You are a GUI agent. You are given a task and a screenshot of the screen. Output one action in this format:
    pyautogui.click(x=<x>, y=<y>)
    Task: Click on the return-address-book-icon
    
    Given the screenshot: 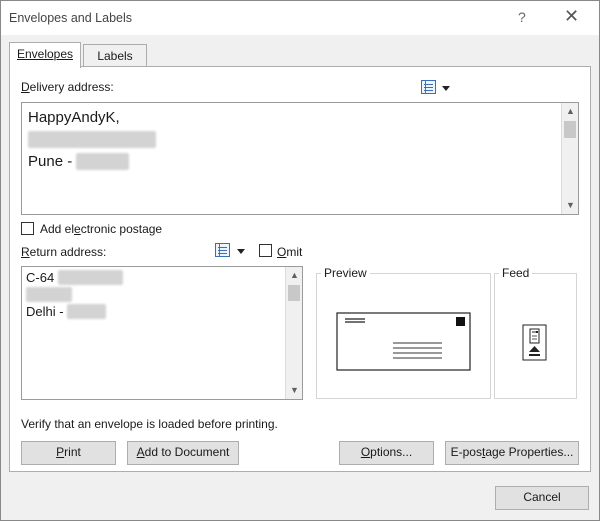 What is the action you would take?
    pyautogui.click(x=222, y=250)
    